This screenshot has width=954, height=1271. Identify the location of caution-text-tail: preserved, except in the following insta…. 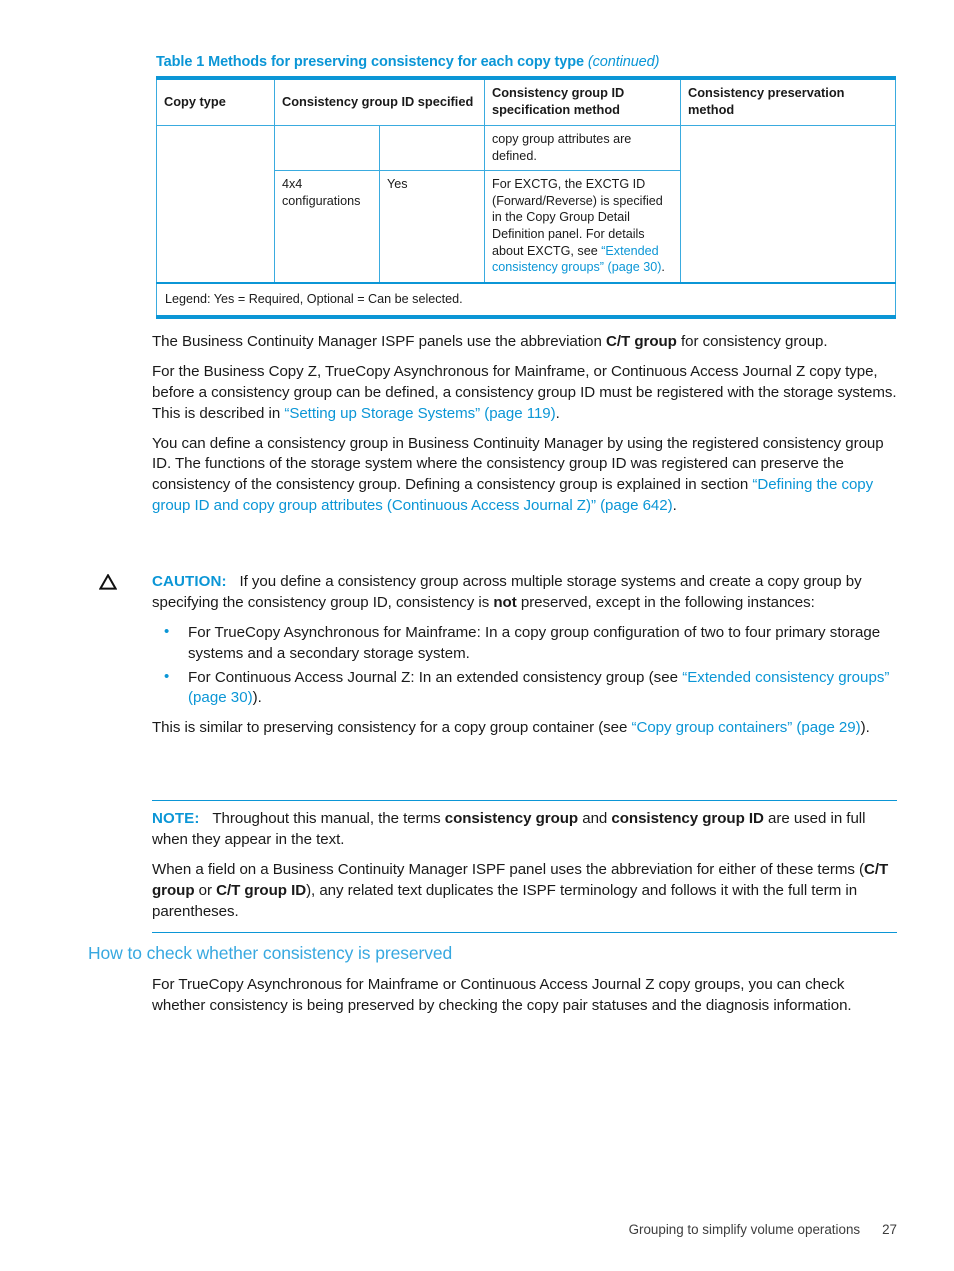
(665, 602).